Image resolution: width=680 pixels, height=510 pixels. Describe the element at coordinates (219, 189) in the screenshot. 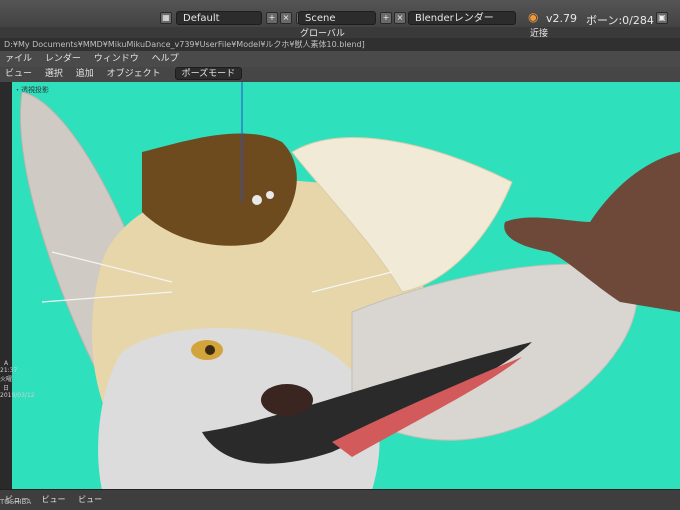

I see `hair-patch` at that location.